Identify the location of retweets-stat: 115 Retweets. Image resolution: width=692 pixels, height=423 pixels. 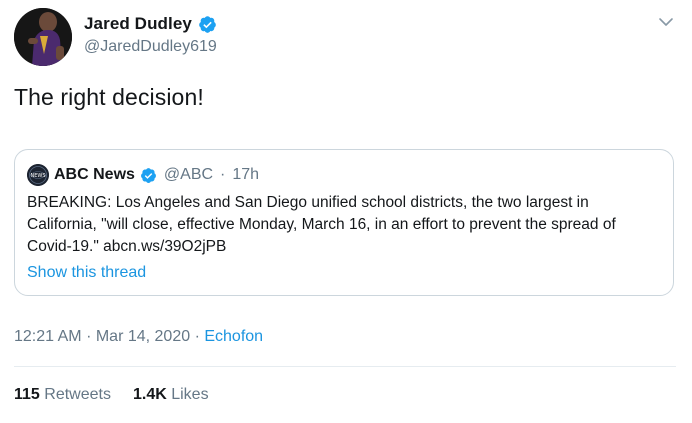
(62, 395).